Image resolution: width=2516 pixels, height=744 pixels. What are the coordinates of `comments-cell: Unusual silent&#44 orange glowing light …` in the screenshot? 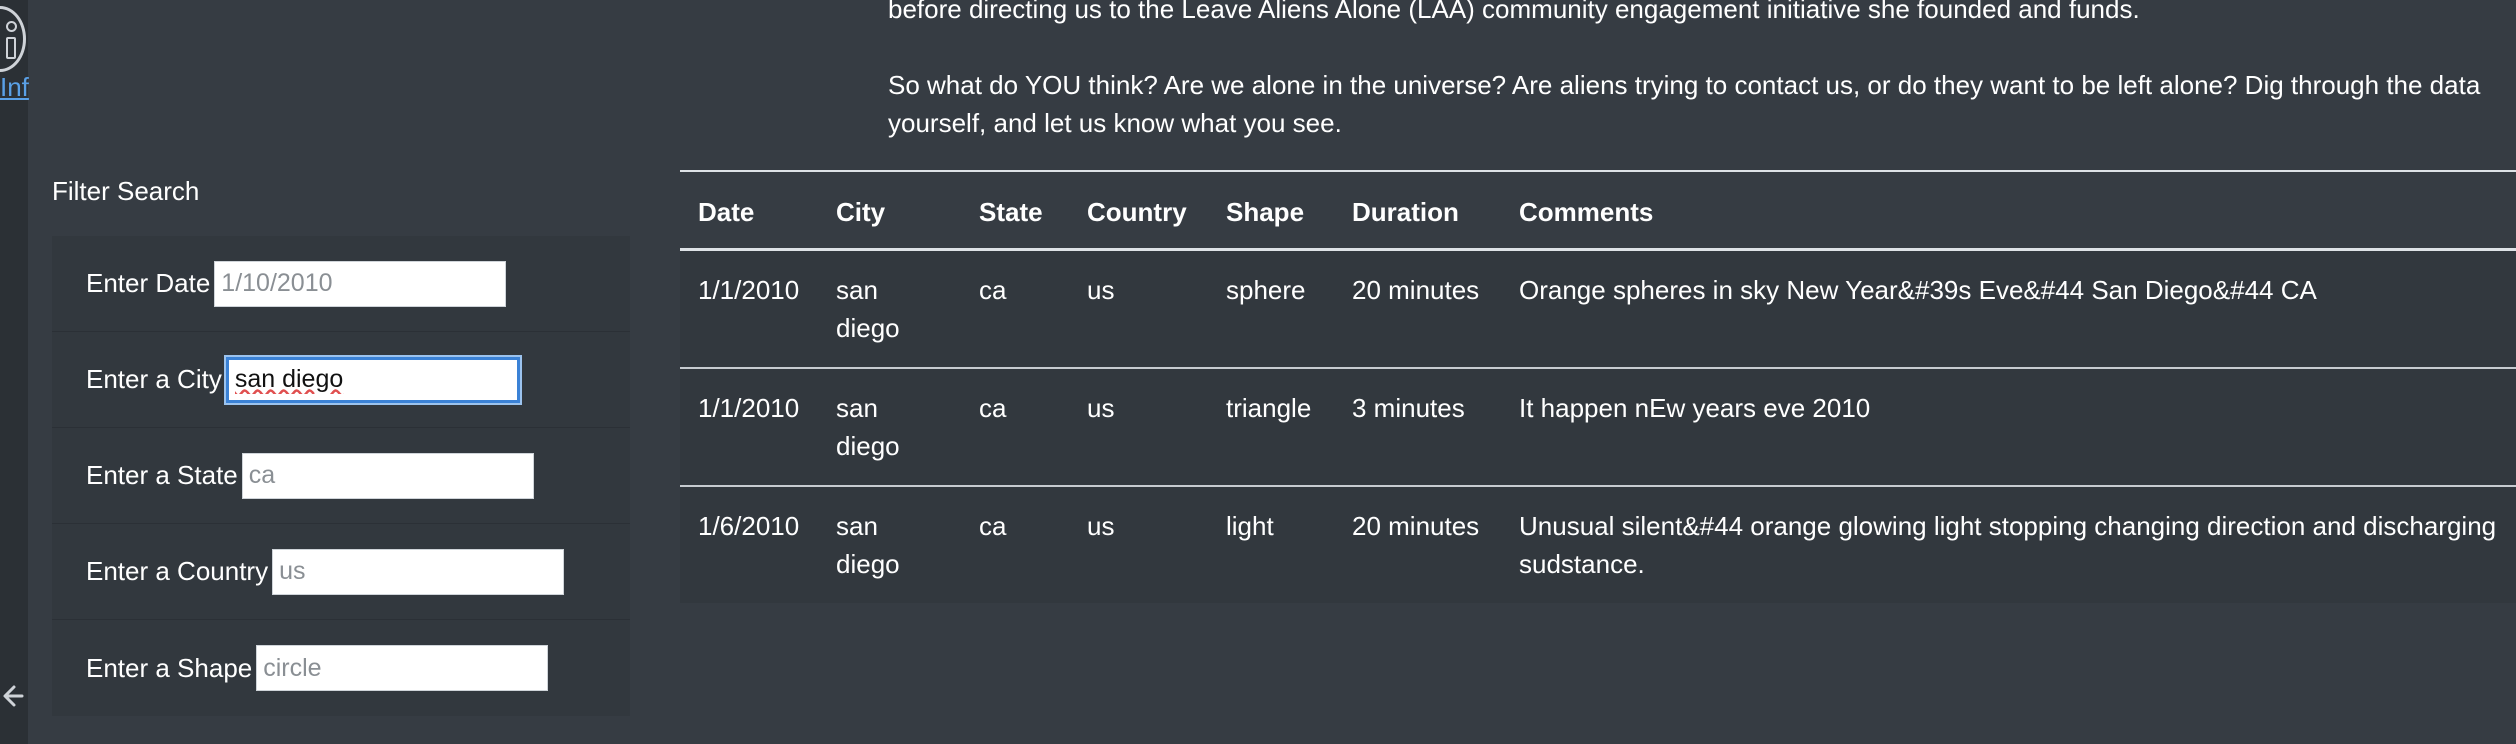 It's located at (2008, 544).